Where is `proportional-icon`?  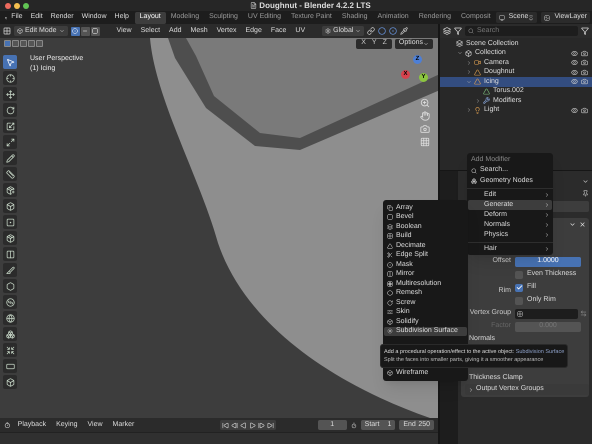
proportional-icon is located at coordinates (404, 31).